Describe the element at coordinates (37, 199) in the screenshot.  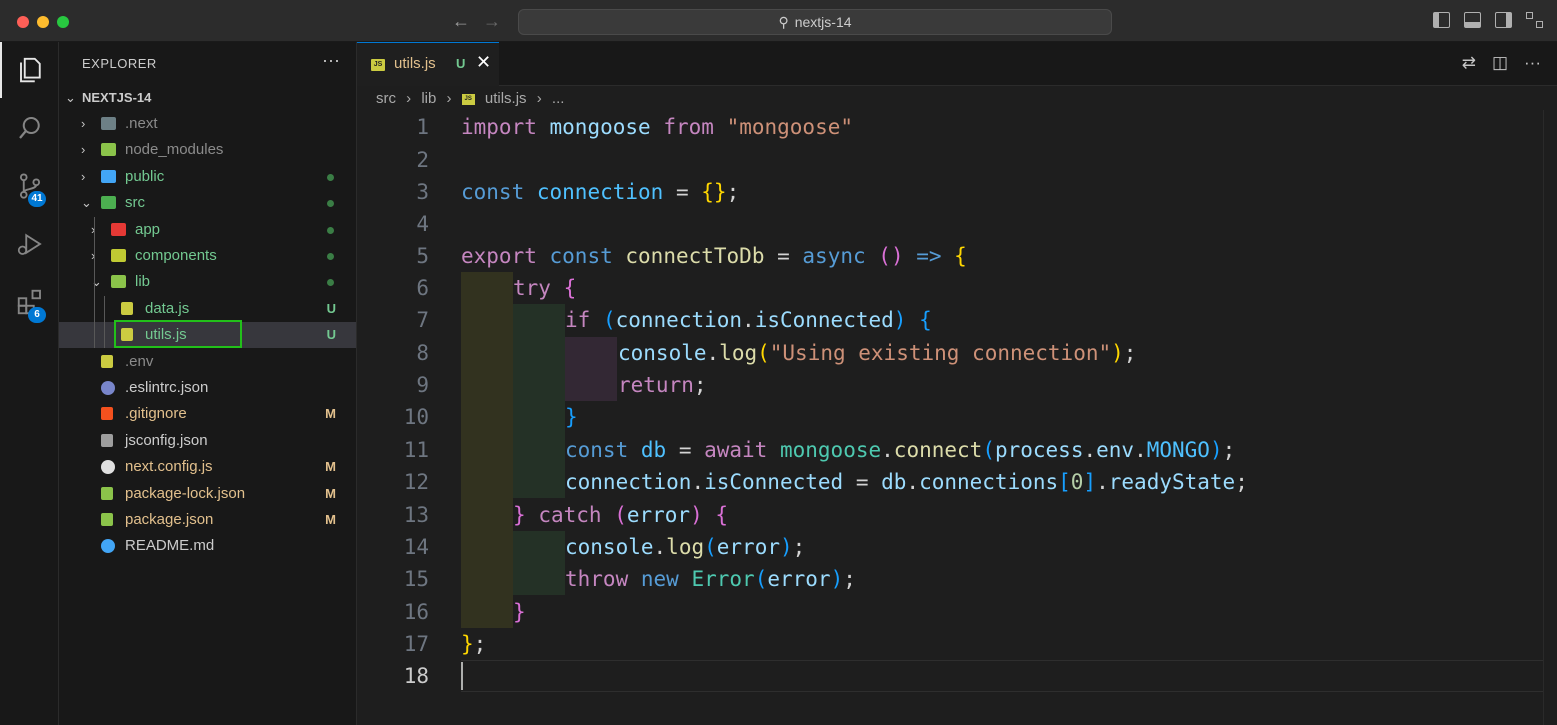
I see `scm-badge: 41` at that location.